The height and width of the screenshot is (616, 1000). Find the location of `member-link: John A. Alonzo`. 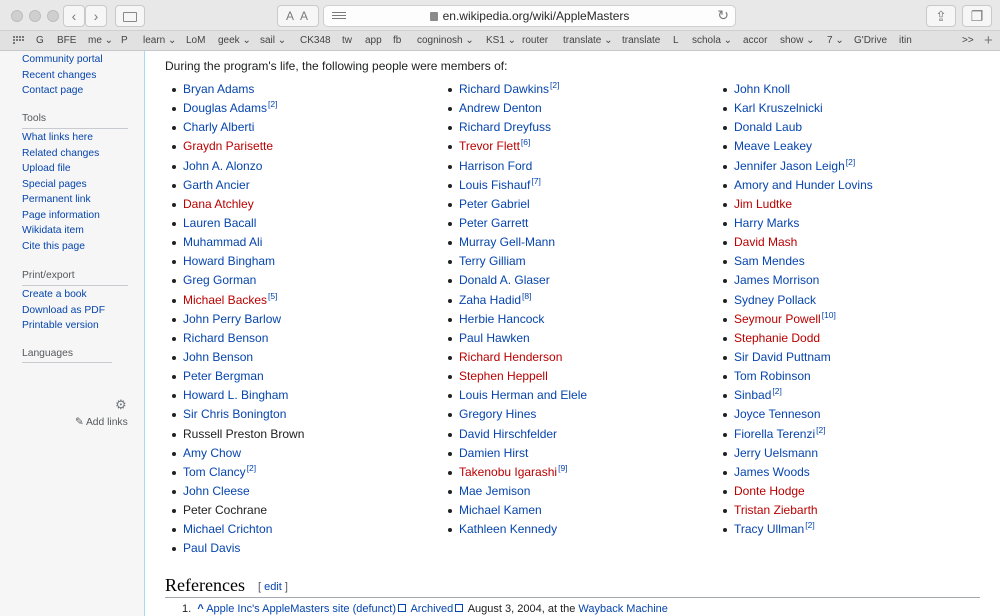

member-link: John A. Alonzo is located at coordinates (222, 166).